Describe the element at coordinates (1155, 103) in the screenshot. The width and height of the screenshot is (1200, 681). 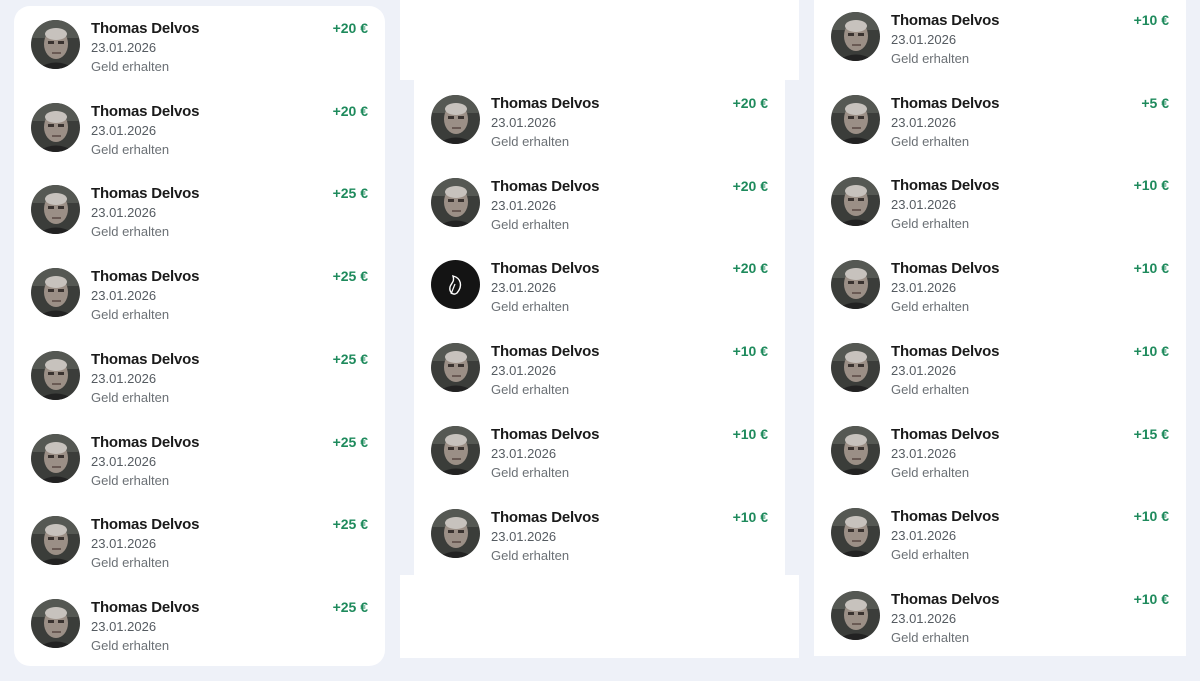
I see `transaction-amount: +5 €` at that location.